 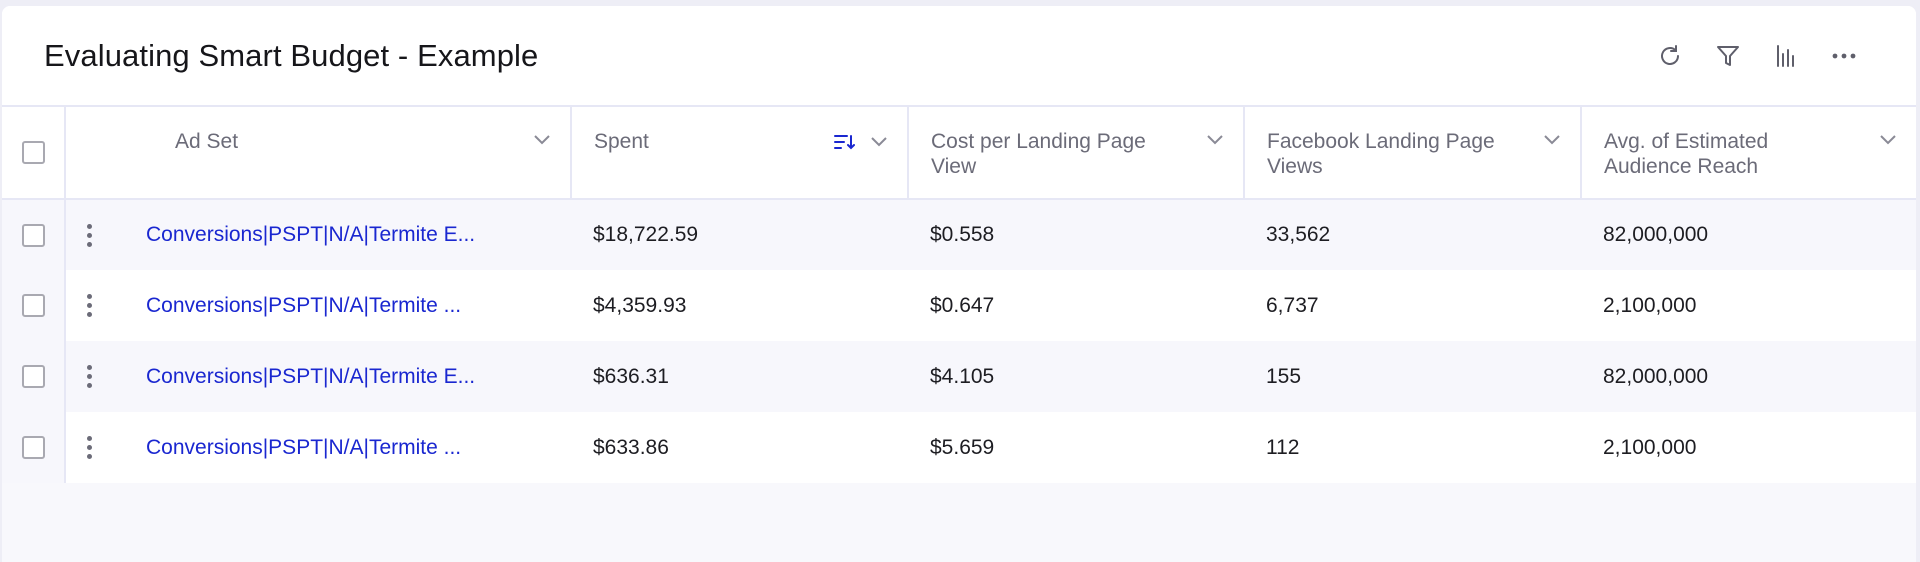 I want to click on select-all-cell, so click(x=34, y=153).